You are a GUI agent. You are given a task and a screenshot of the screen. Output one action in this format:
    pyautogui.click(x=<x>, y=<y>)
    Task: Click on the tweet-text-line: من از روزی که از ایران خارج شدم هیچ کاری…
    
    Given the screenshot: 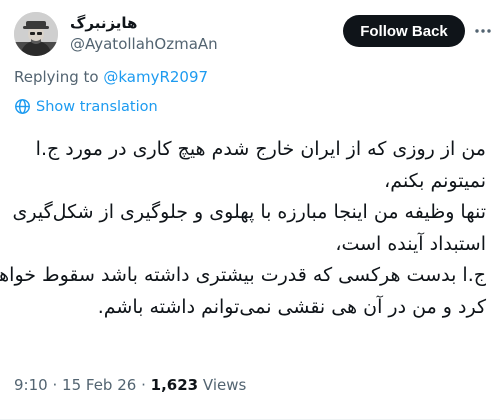 What is the action you would take?
    pyautogui.click(x=260, y=149)
    